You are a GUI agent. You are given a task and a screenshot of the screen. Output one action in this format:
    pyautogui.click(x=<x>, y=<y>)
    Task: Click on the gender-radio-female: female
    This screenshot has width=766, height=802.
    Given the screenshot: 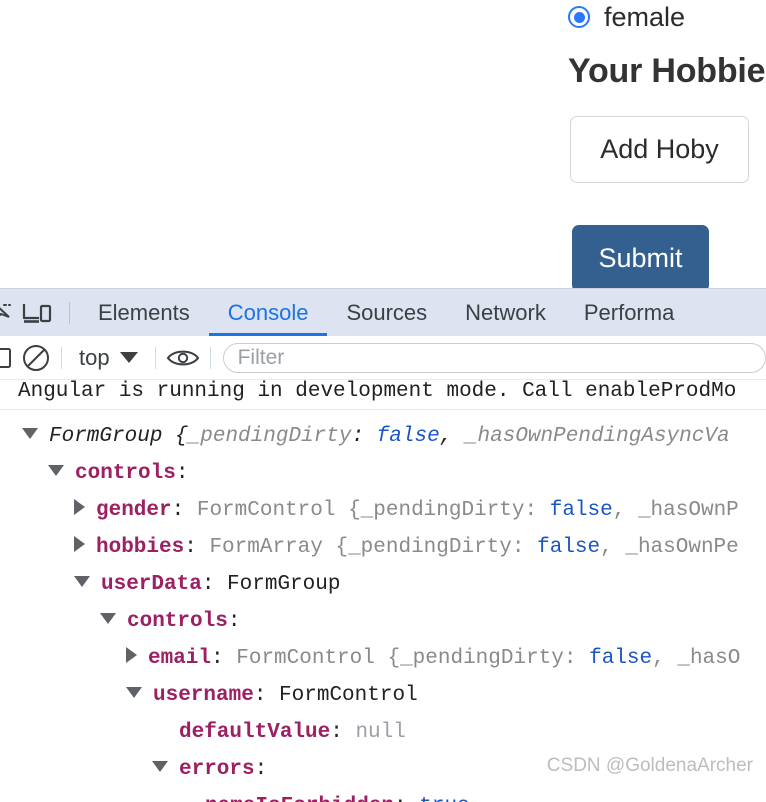 What is the action you would take?
    pyautogui.click(x=626, y=17)
    